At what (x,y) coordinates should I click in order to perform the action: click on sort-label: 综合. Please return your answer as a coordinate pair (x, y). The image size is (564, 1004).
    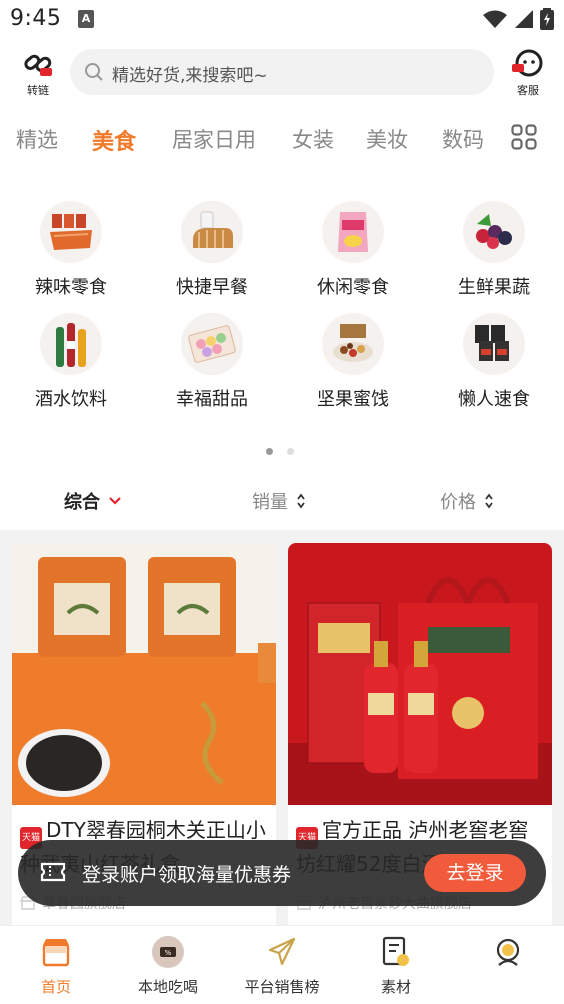
    Looking at the image, I should click on (82, 502).